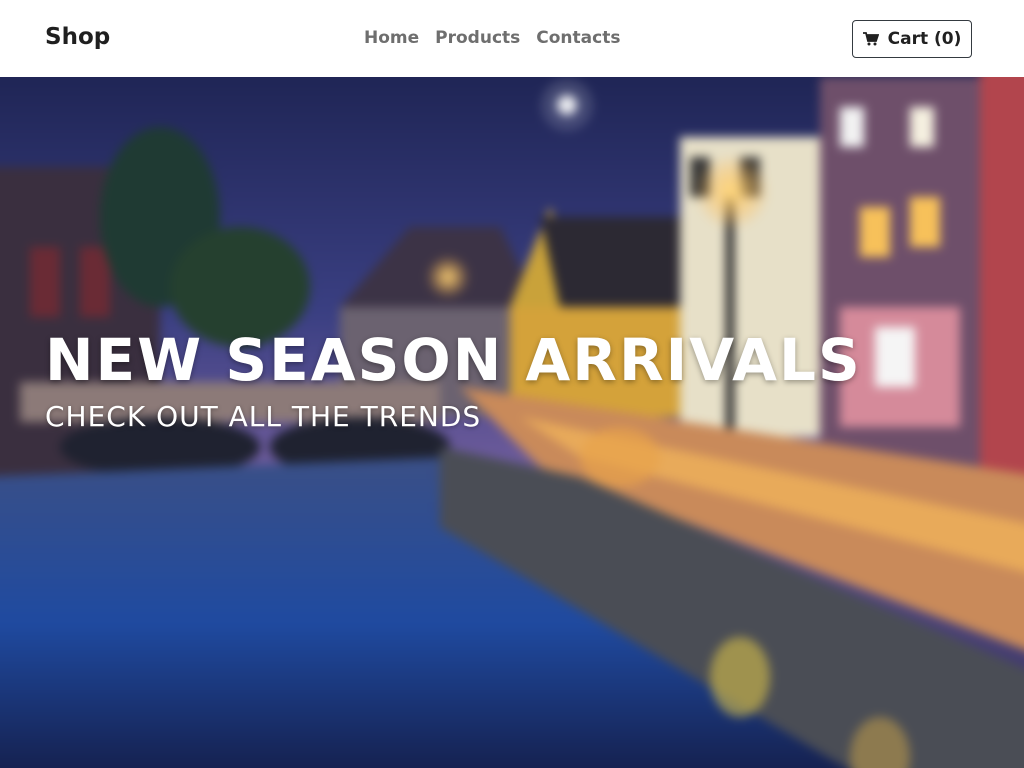 The image size is (1024, 768). What do you see at coordinates (77, 37) in the screenshot?
I see `brand-logo: Shop` at bounding box center [77, 37].